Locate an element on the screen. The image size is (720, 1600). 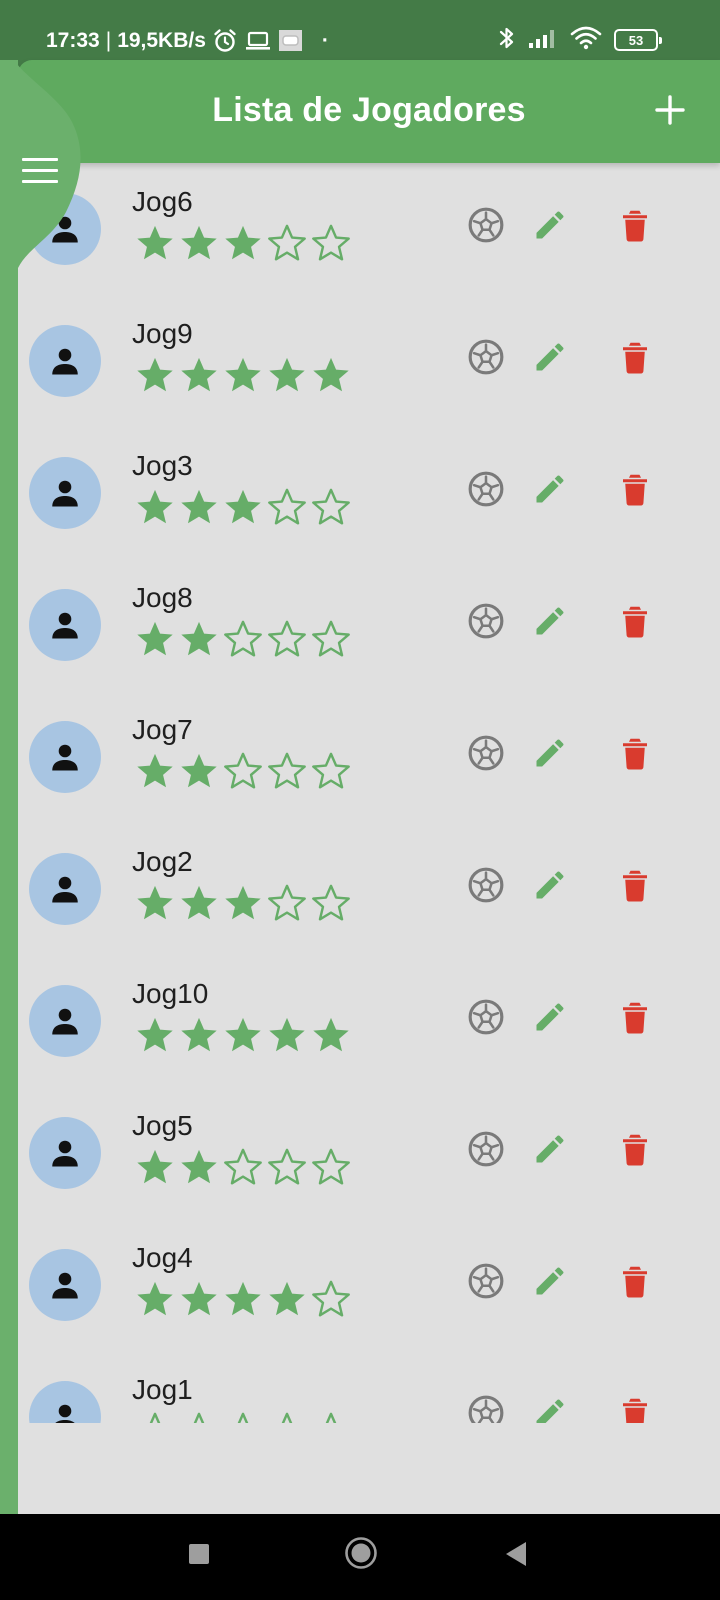
list-item: Jog6 is located at coordinates (369, 229).